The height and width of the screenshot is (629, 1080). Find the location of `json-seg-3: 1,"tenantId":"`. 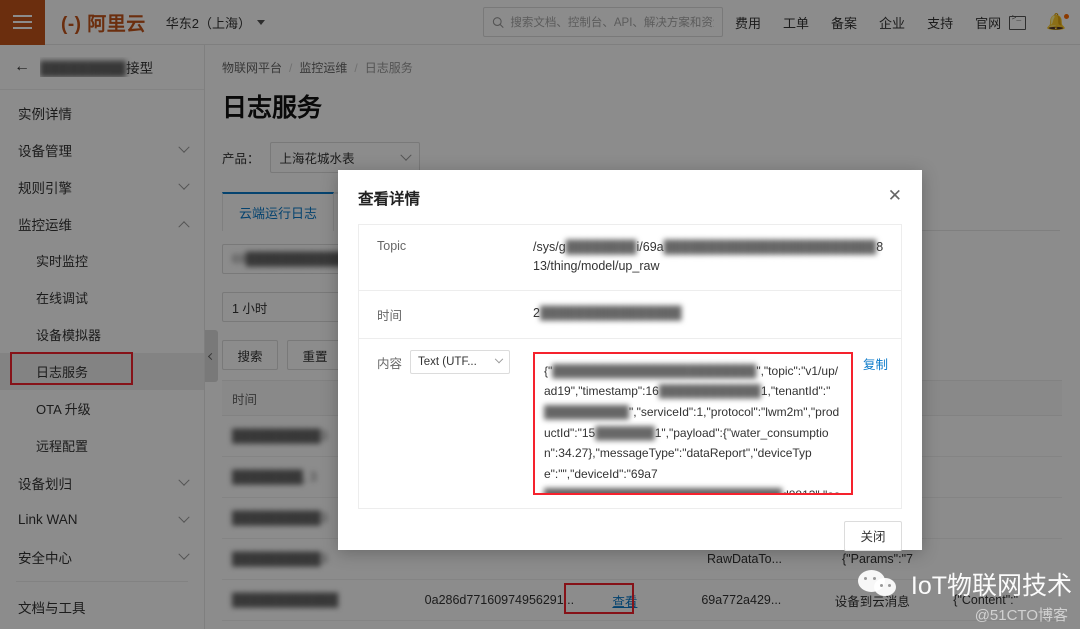

json-seg-3: 1,"tenantId":" is located at coordinates (795, 391).